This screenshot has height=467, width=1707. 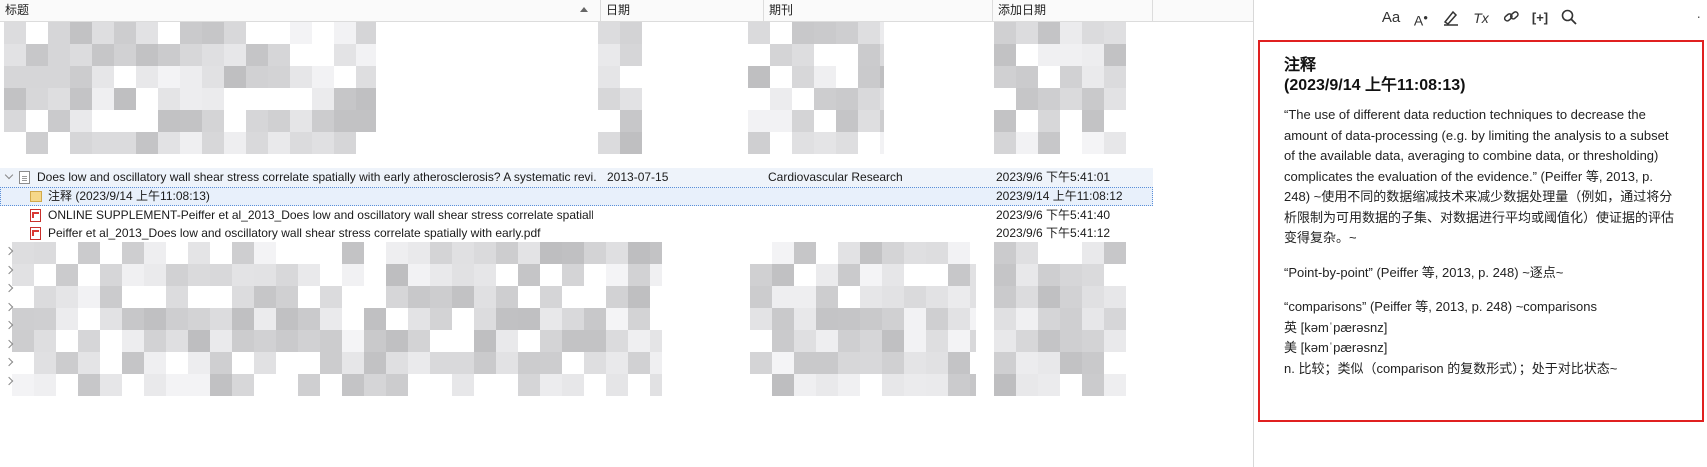 What do you see at coordinates (1375, 75) in the screenshot?
I see `note-heading: 注释 (2023/9/14 上午11:08:13)` at bounding box center [1375, 75].